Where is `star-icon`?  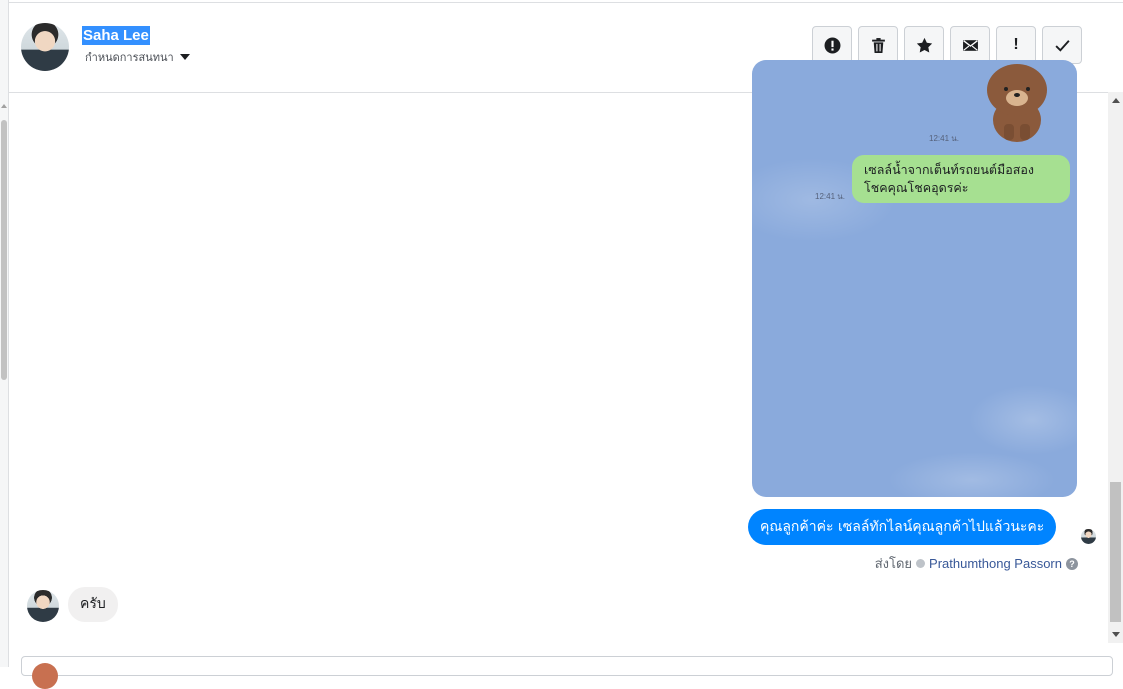 star-icon is located at coordinates (924, 45).